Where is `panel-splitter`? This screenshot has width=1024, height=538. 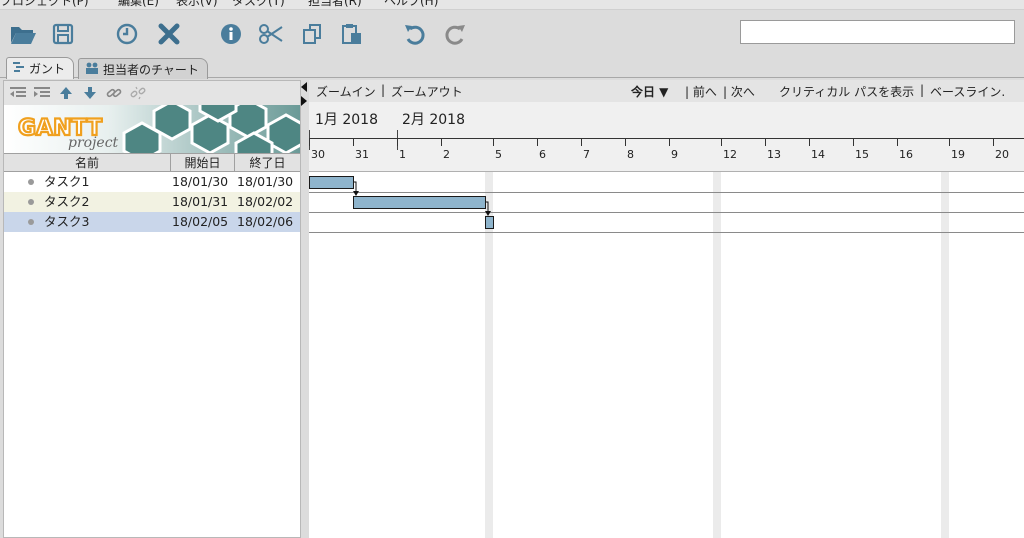 panel-splitter is located at coordinates (305, 309).